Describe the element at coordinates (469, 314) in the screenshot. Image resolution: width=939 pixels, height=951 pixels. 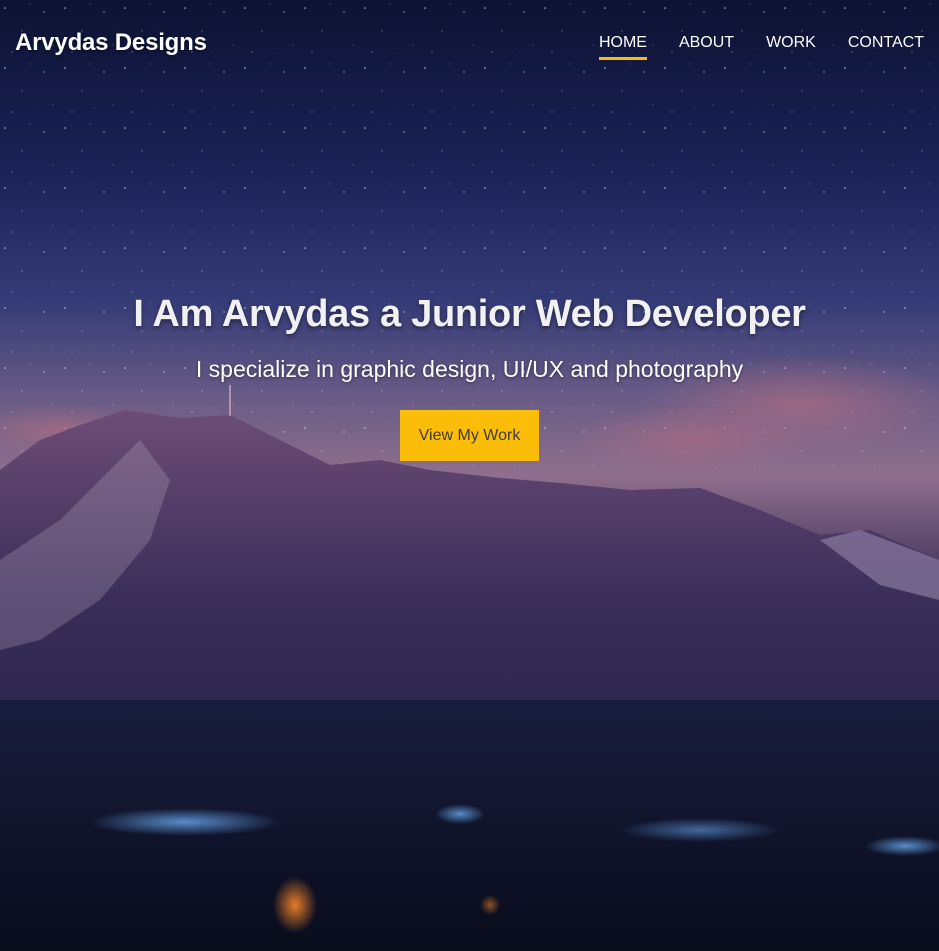
I see `hero-headline: I Am Arvydas a Junior Web Developer` at that location.